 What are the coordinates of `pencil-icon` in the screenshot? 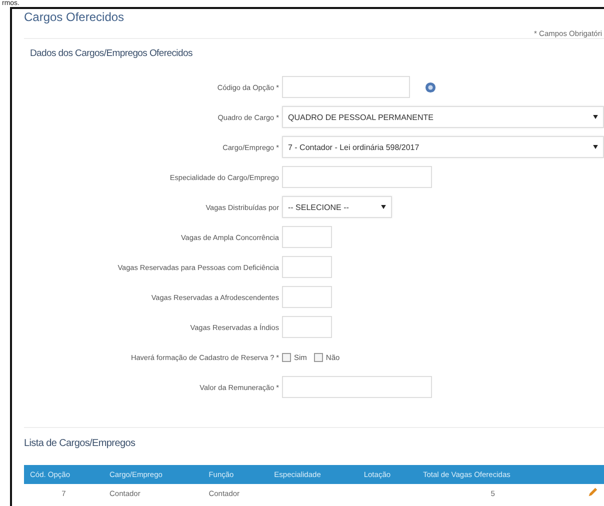 It's located at (592, 492).